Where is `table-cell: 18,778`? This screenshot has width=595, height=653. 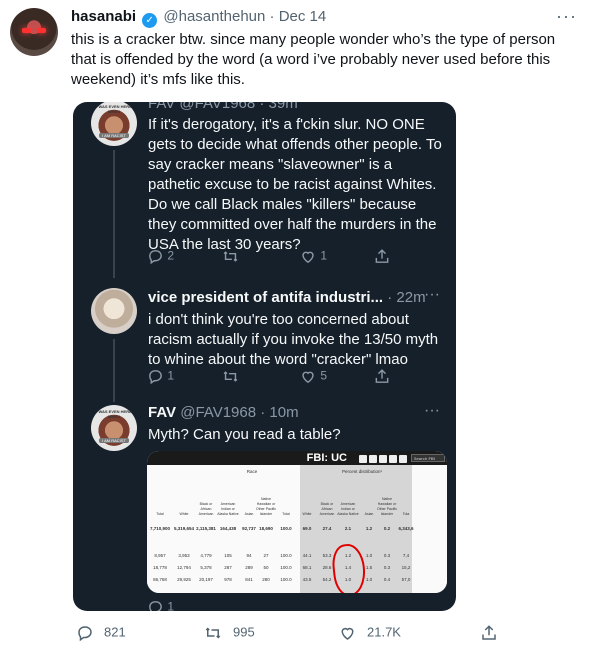 table-cell: 18,778 is located at coordinates (160, 567).